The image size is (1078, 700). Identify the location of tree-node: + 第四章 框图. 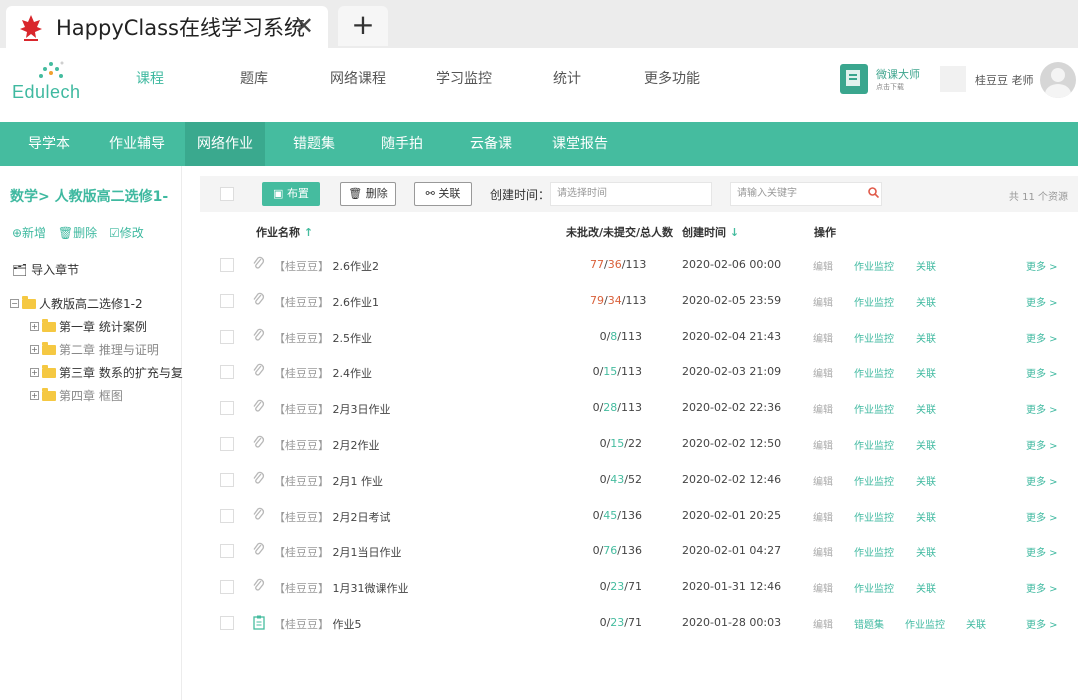
(96, 395).